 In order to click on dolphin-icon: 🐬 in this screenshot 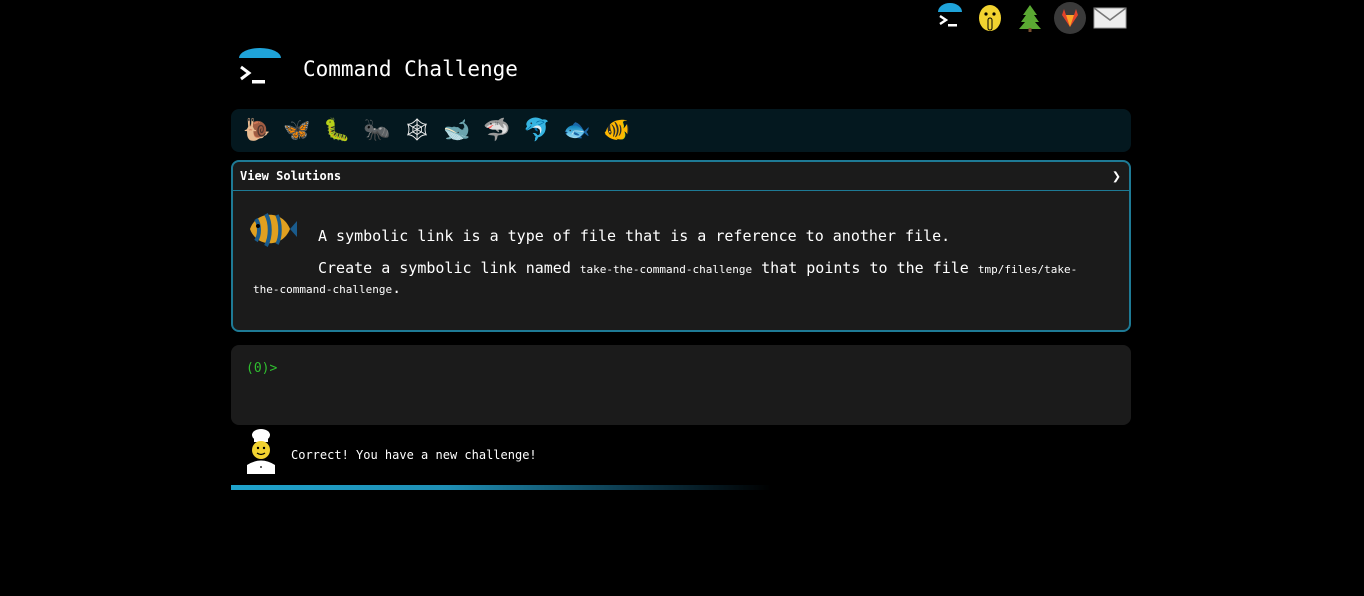, I will do `click(537, 131)`.